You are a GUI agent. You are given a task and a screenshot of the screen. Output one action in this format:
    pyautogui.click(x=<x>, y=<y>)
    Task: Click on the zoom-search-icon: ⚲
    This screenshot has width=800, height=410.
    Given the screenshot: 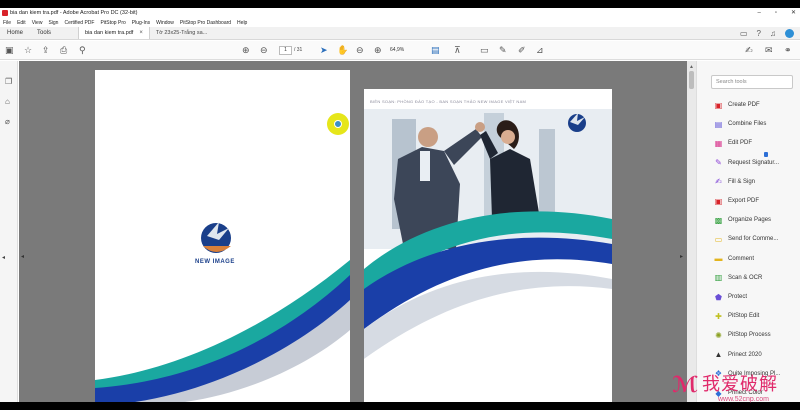 What is the action you would take?
    pyautogui.click(x=82, y=50)
    